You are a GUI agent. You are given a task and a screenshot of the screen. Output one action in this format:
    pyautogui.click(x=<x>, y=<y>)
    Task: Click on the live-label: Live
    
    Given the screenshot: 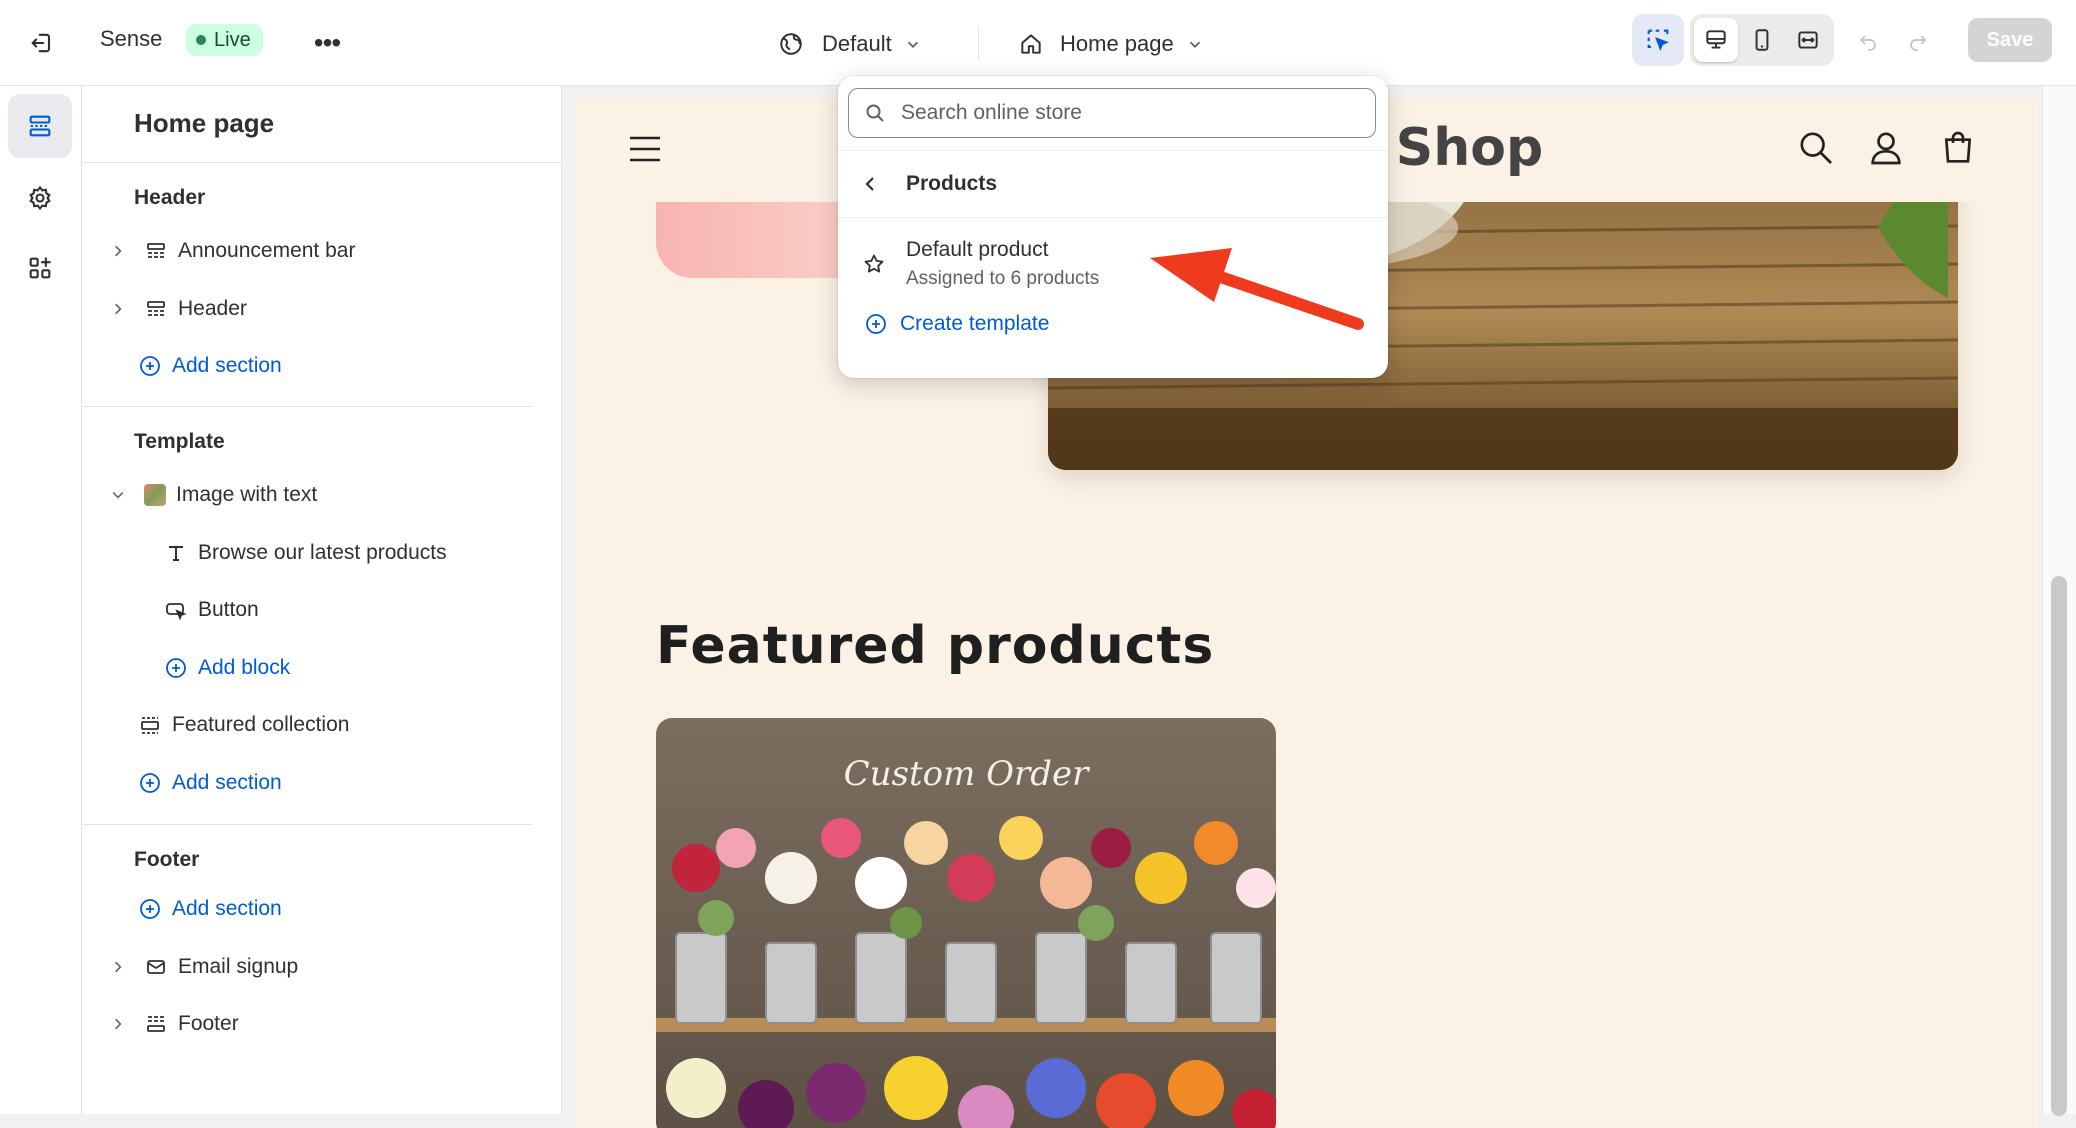 What is the action you would take?
    pyautogui.click(x=232, y=39)
    